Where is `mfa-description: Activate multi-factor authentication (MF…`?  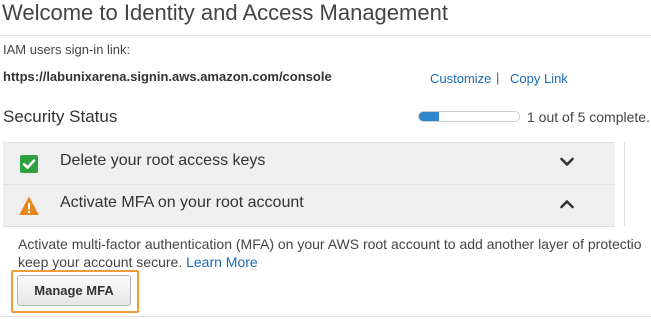
mfa-description: Activate multi-factor authentication (MF… is located at coordinates (330, 244).